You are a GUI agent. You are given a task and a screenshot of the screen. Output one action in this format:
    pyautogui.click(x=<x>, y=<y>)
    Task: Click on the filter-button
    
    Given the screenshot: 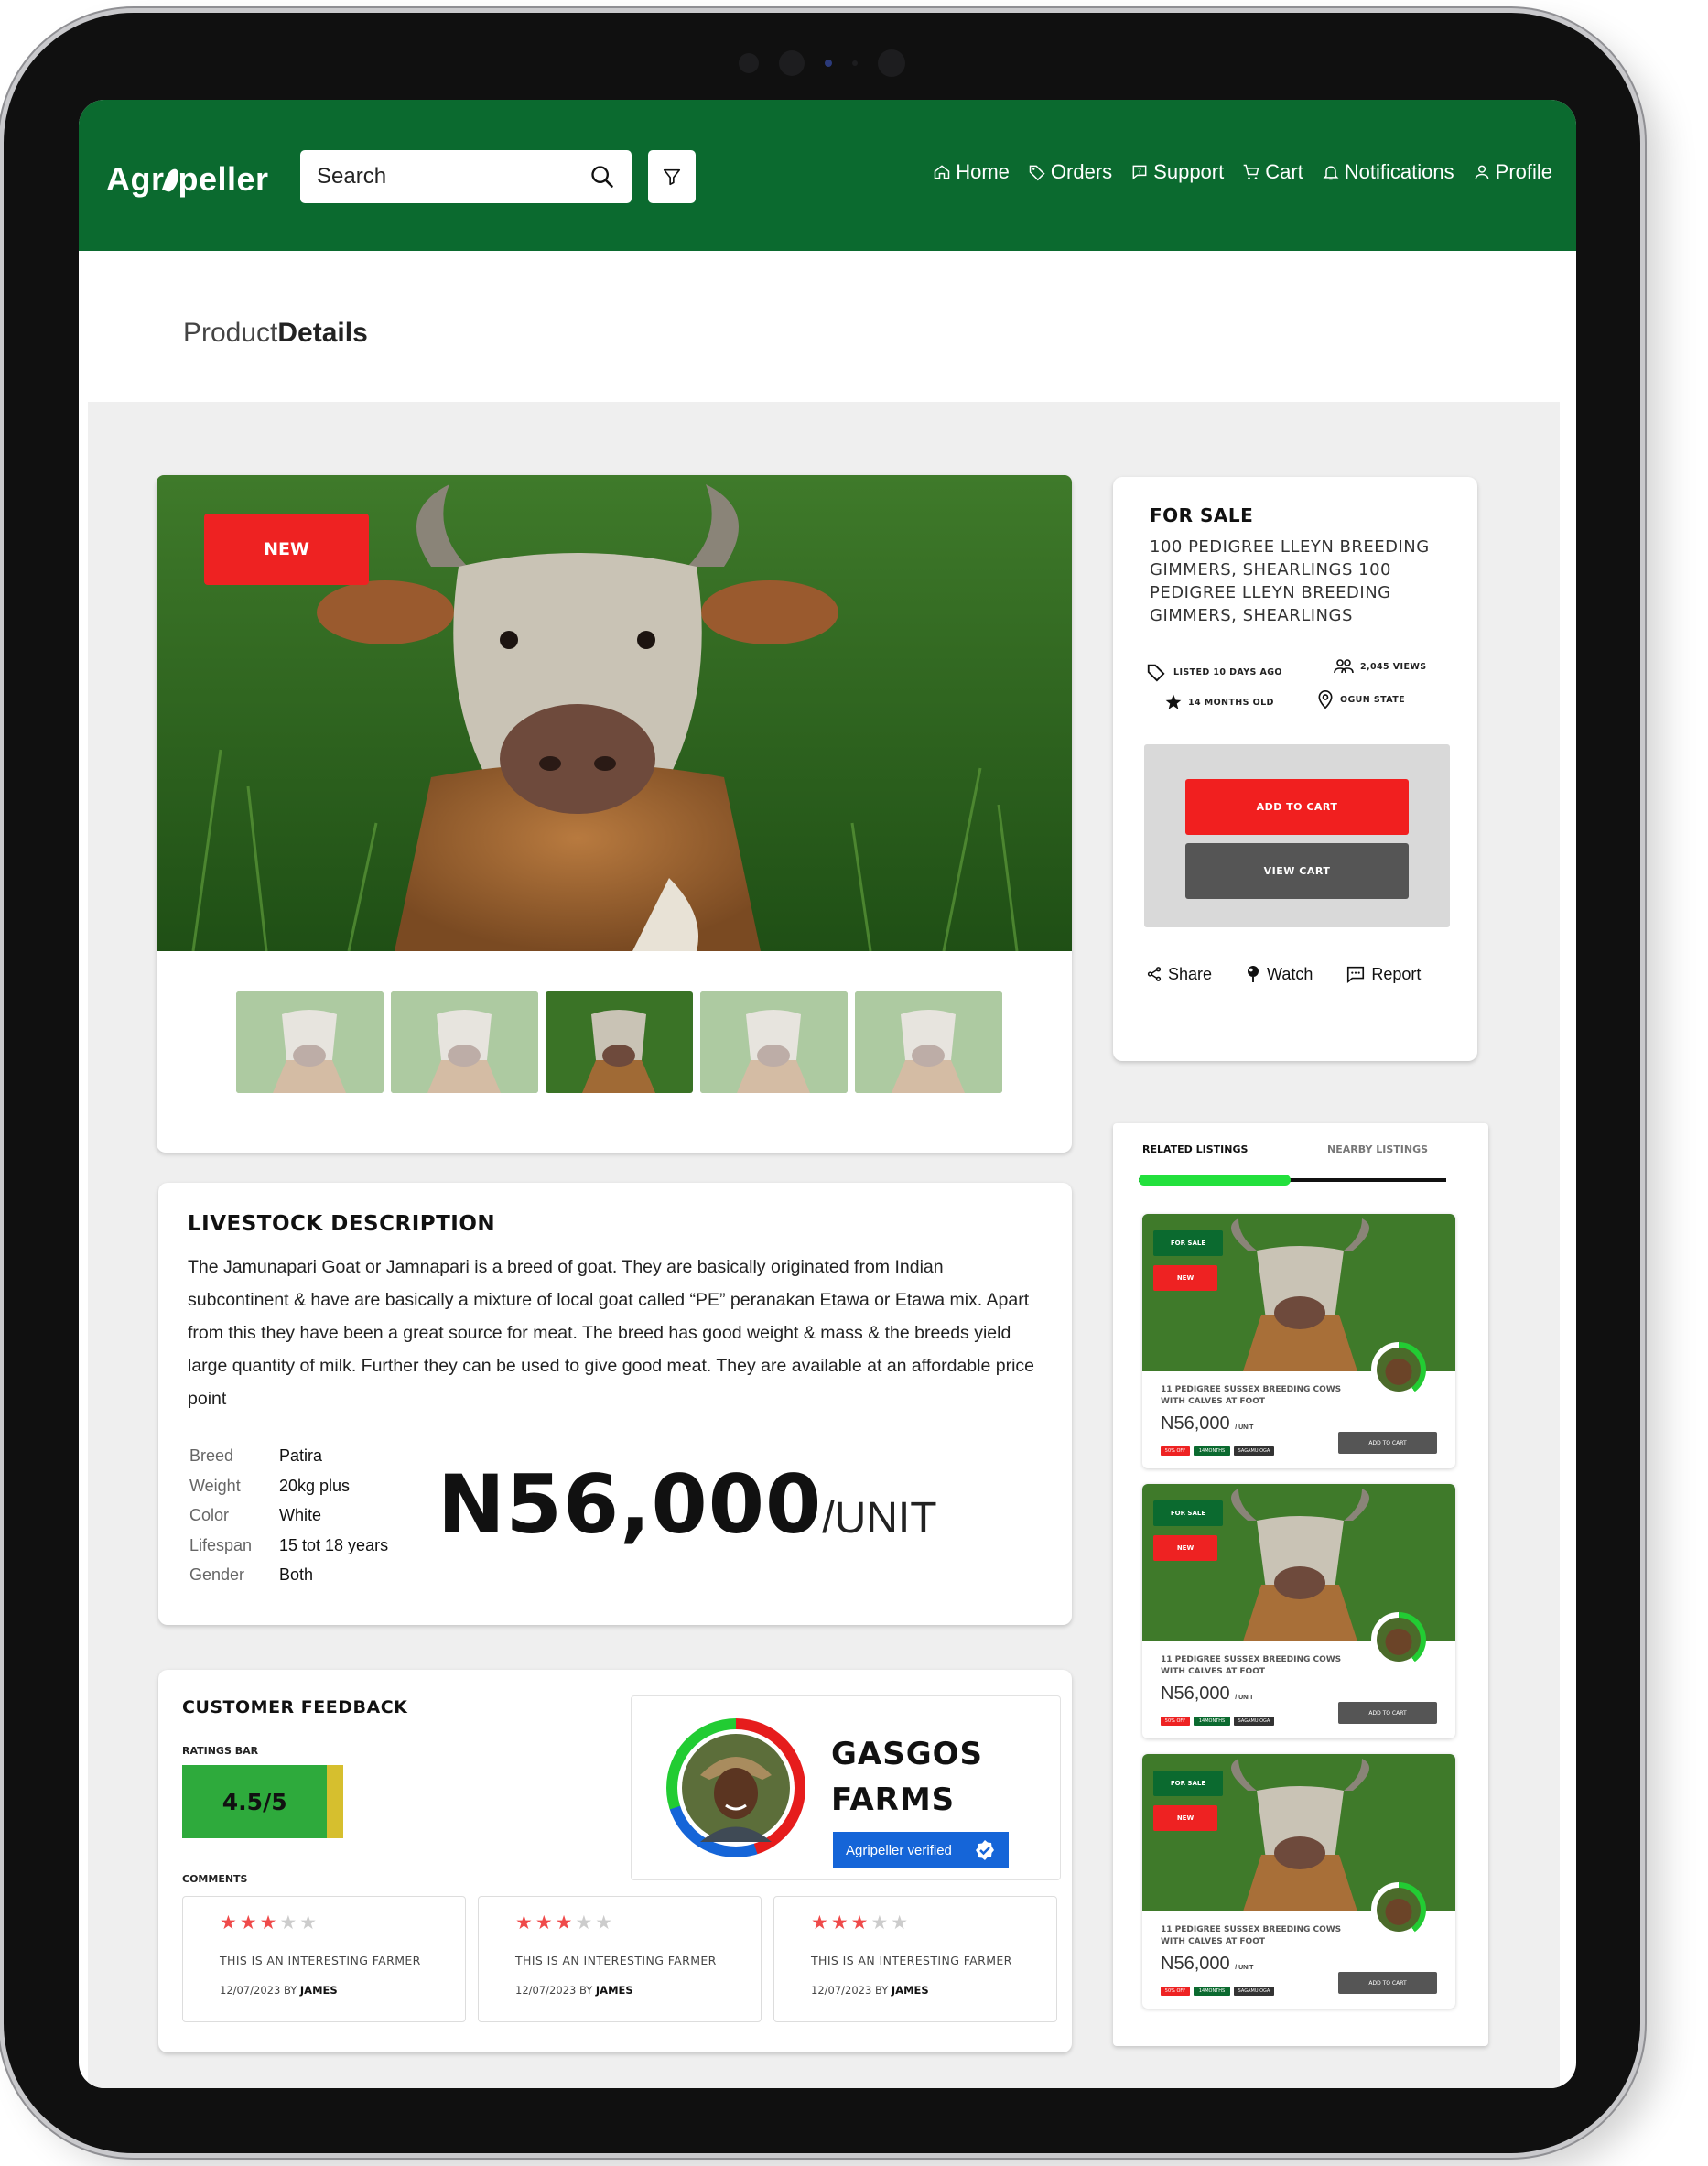 What is the action you would take?
    pyautogui.click(x=672, y=176)
    